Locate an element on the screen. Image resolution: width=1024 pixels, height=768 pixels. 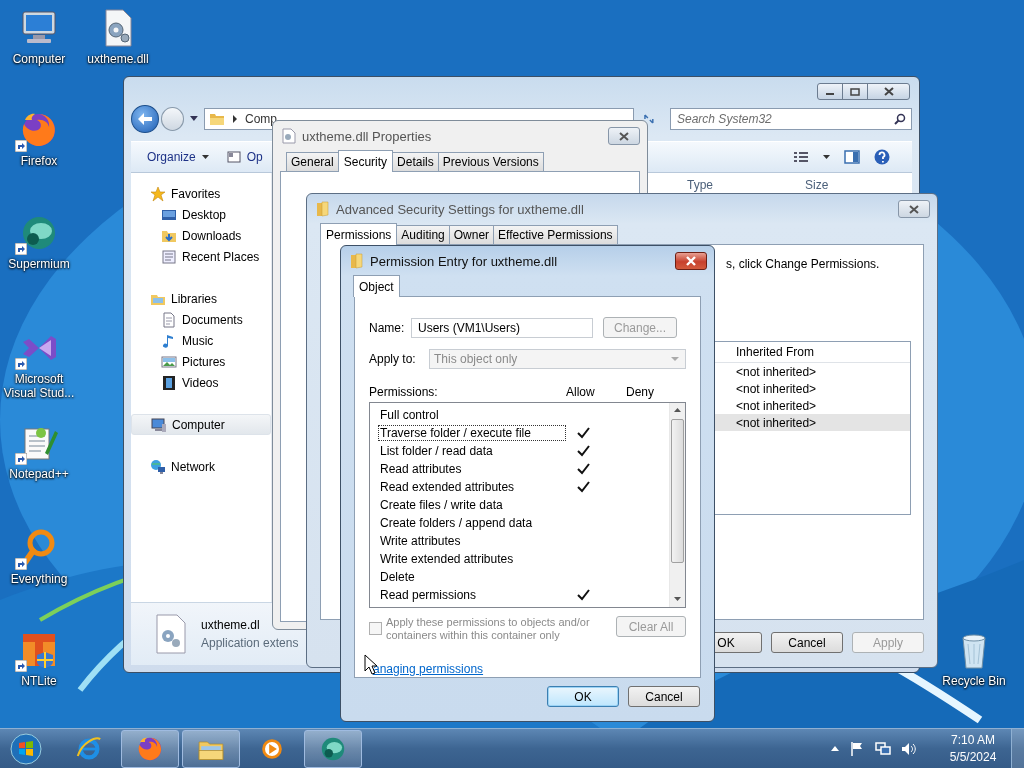
field-label: Apply to: is located at coordinates (393, 359).